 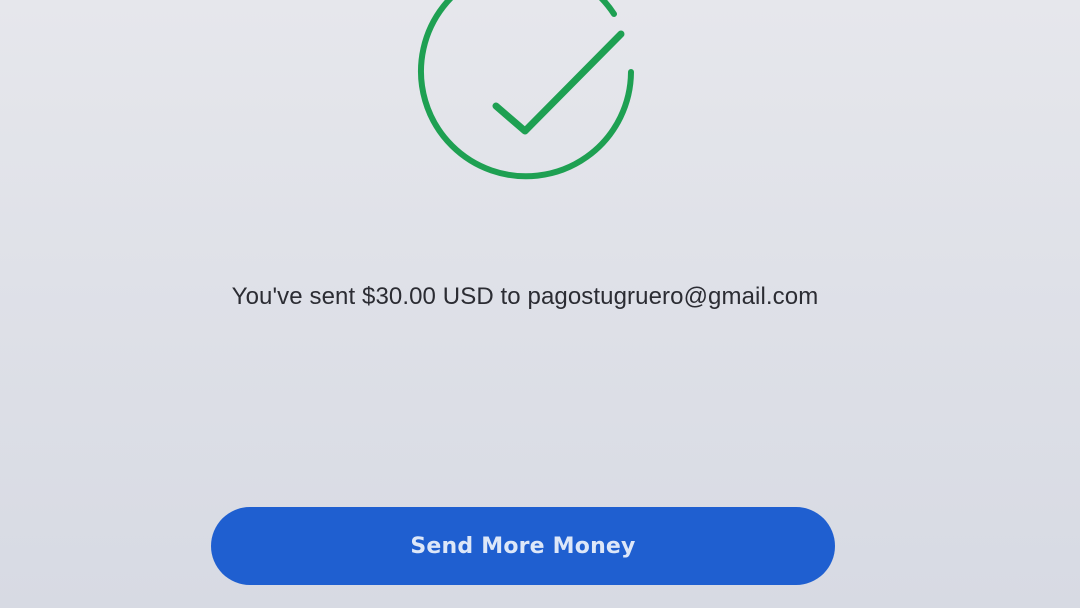 I want to click on check-circle-icon, so click(x=526, y=90).